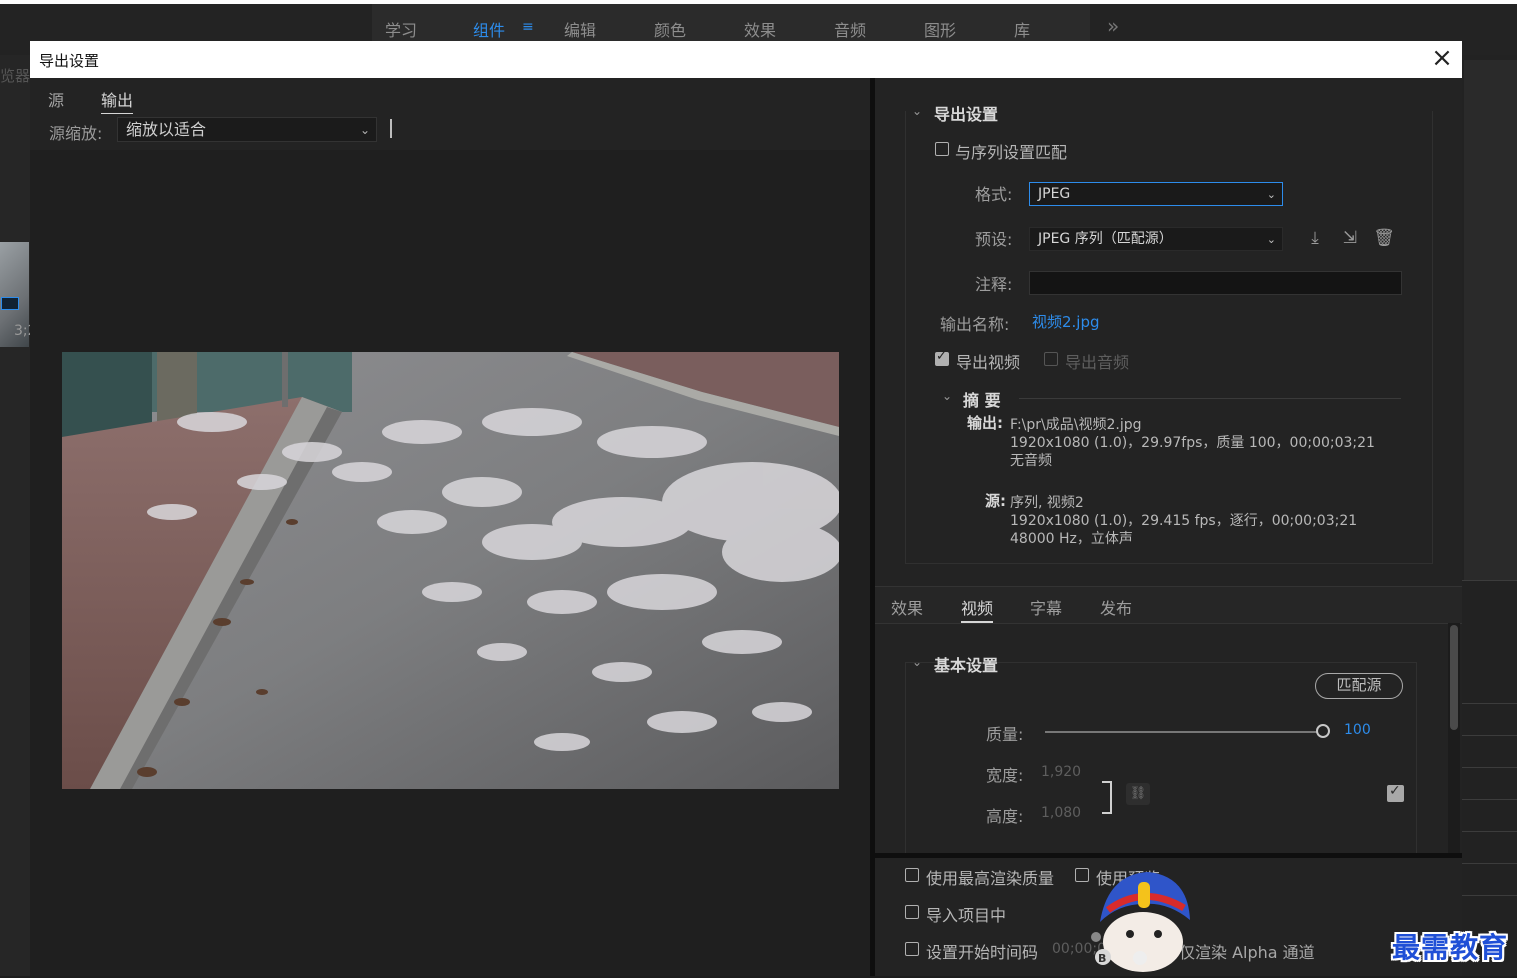 This screenshot has width=1517, height=978. Describe the element at coordinates (994, 194) in the screenshot. I see `format-label: 格式:` at that location.